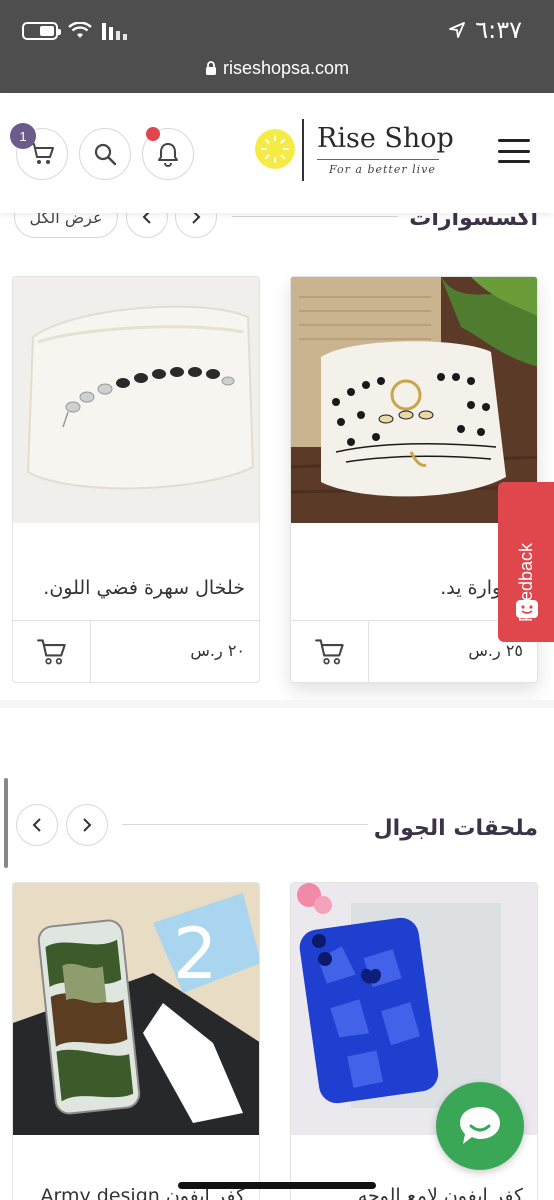  I want to click on chevron-right-icon, so click(87, 825).